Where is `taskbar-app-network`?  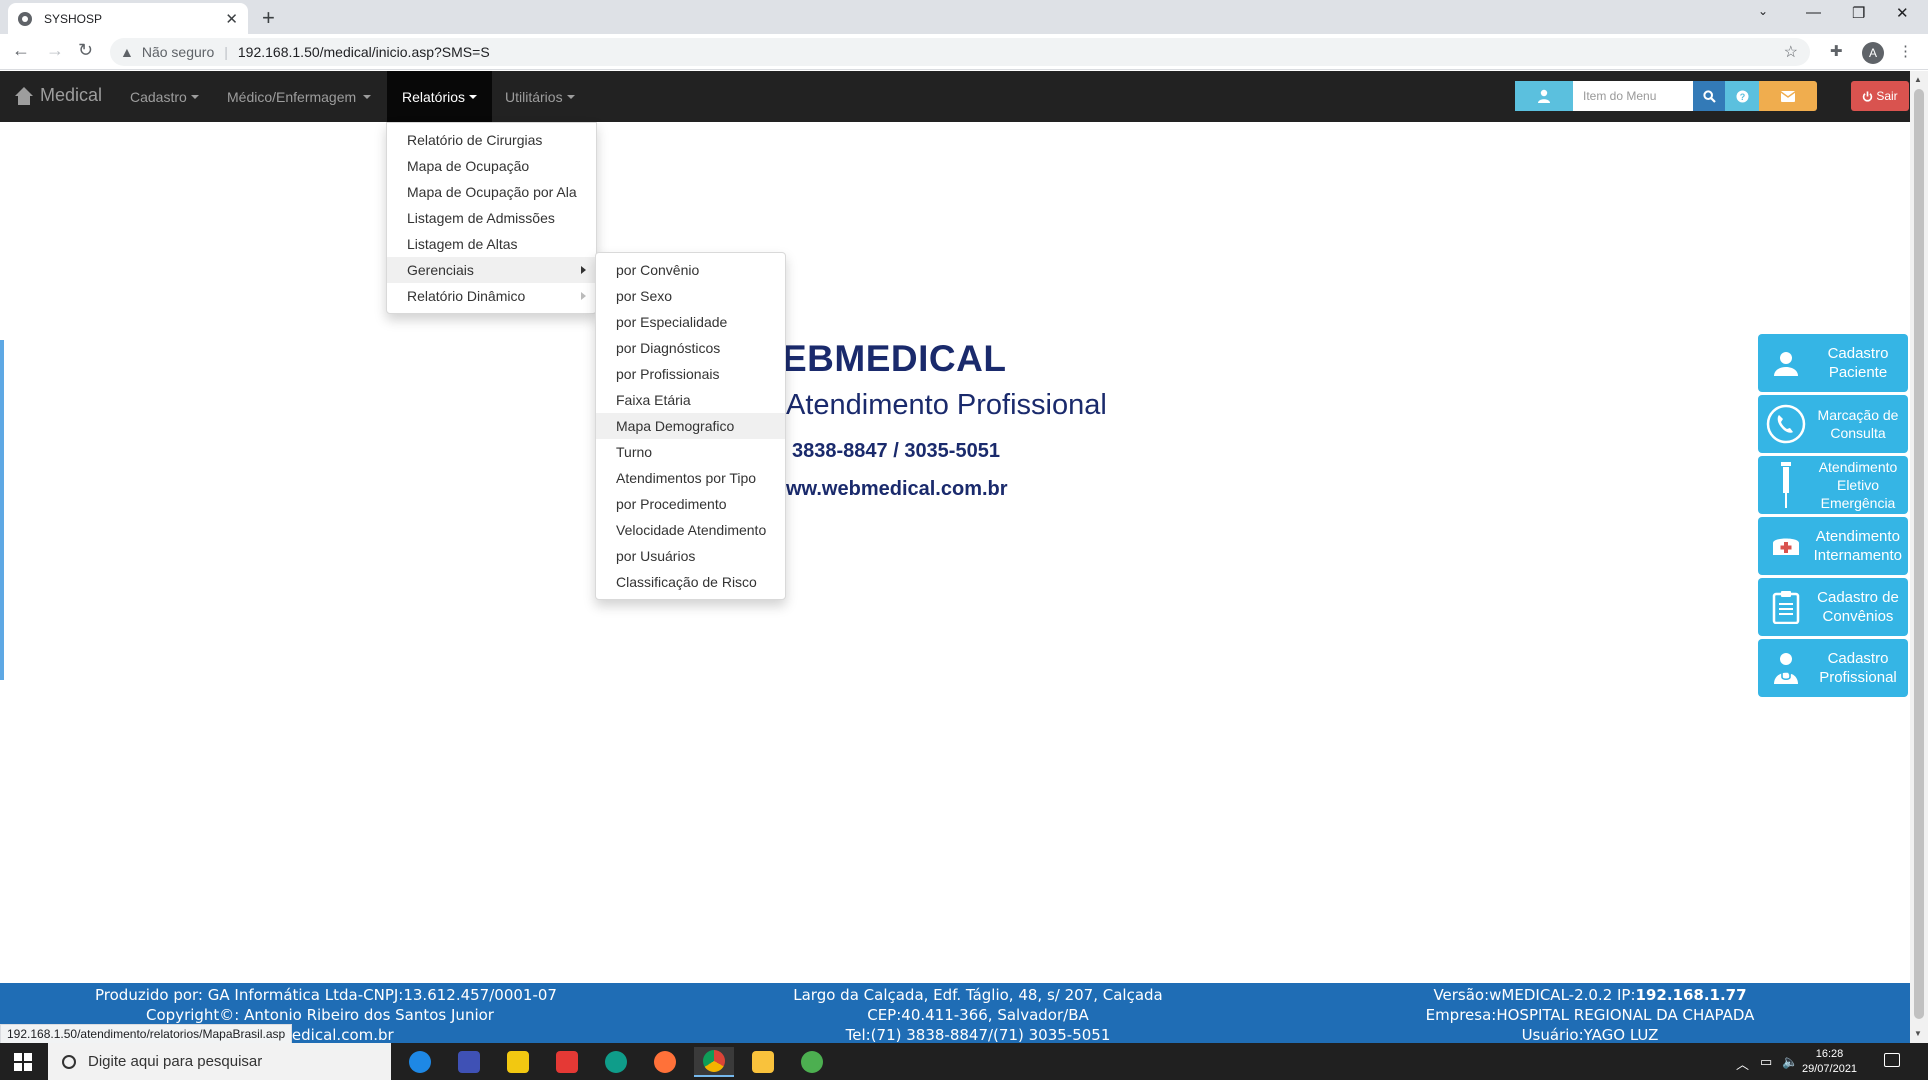 taskbar-app-network is located at coordinates (469, 1062).